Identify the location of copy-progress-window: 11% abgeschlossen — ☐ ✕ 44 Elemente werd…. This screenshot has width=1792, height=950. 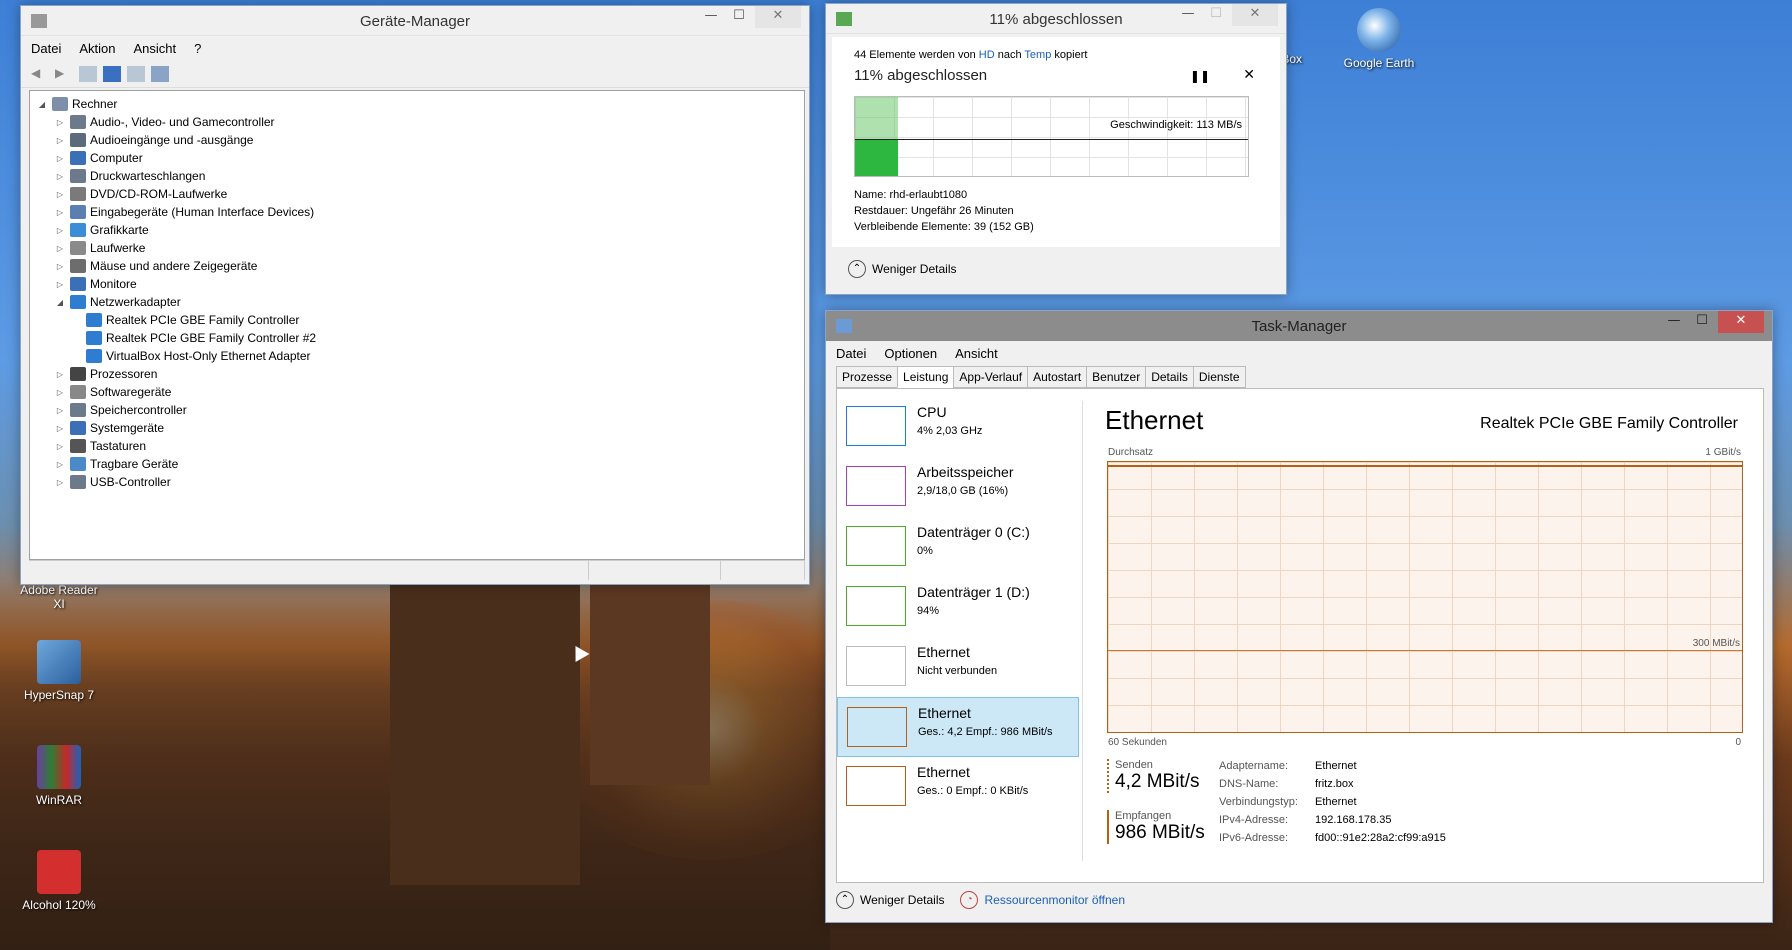
(1056, 149).